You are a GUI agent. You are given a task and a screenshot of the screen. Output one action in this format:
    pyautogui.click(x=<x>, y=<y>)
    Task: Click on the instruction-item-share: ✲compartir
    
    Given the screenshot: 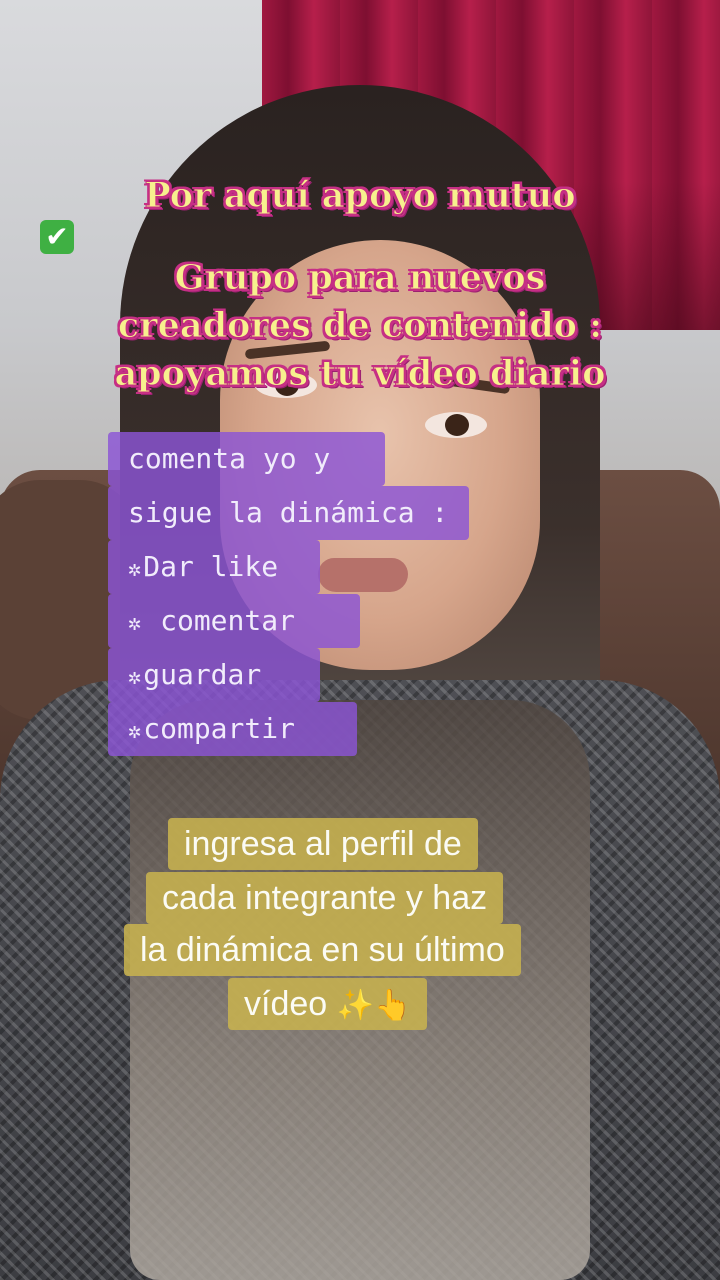 What is the action you would take?
    pyautogui.click(x=232, y=729)
    